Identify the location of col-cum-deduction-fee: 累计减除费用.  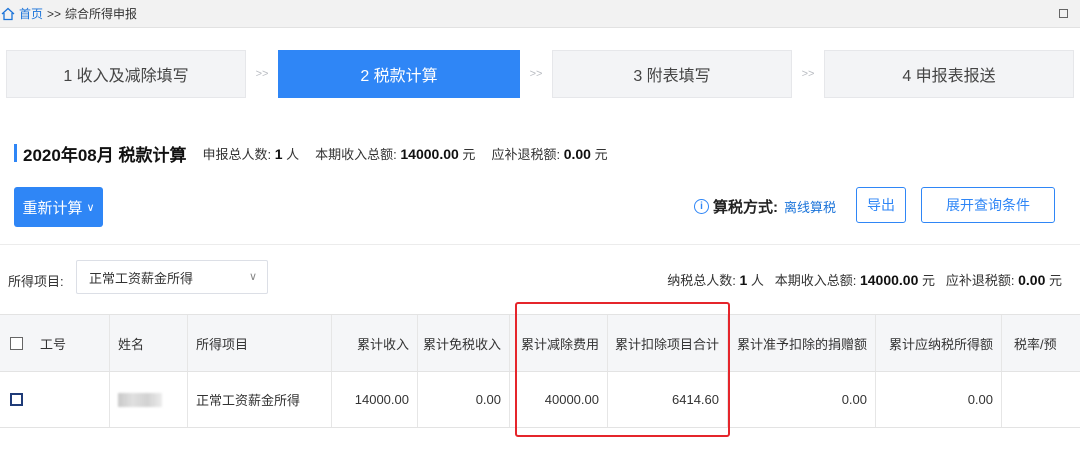
(559, 343).